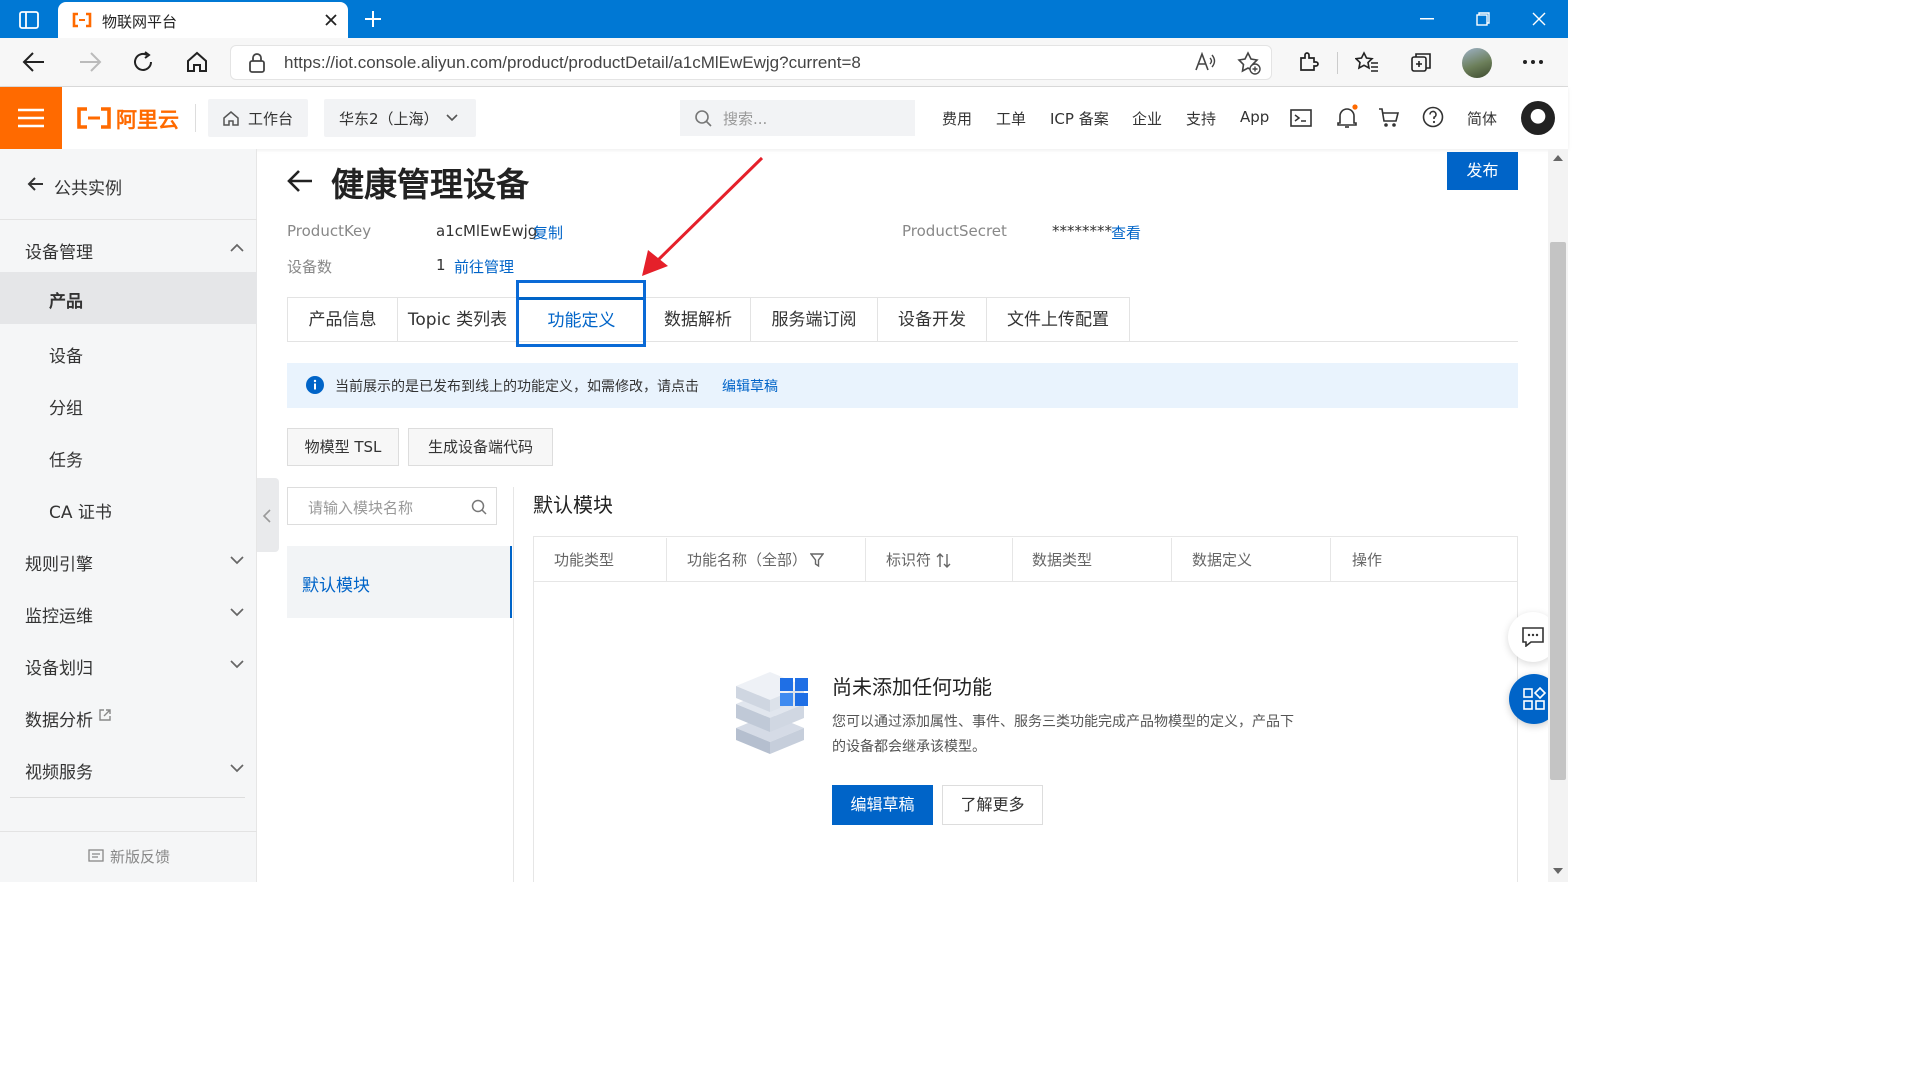 The height and width of the screenshot is (1080, 1920). Describe the element at coordinates (373, 19) in the screenshot. I see `new-tab-icon` at that location.